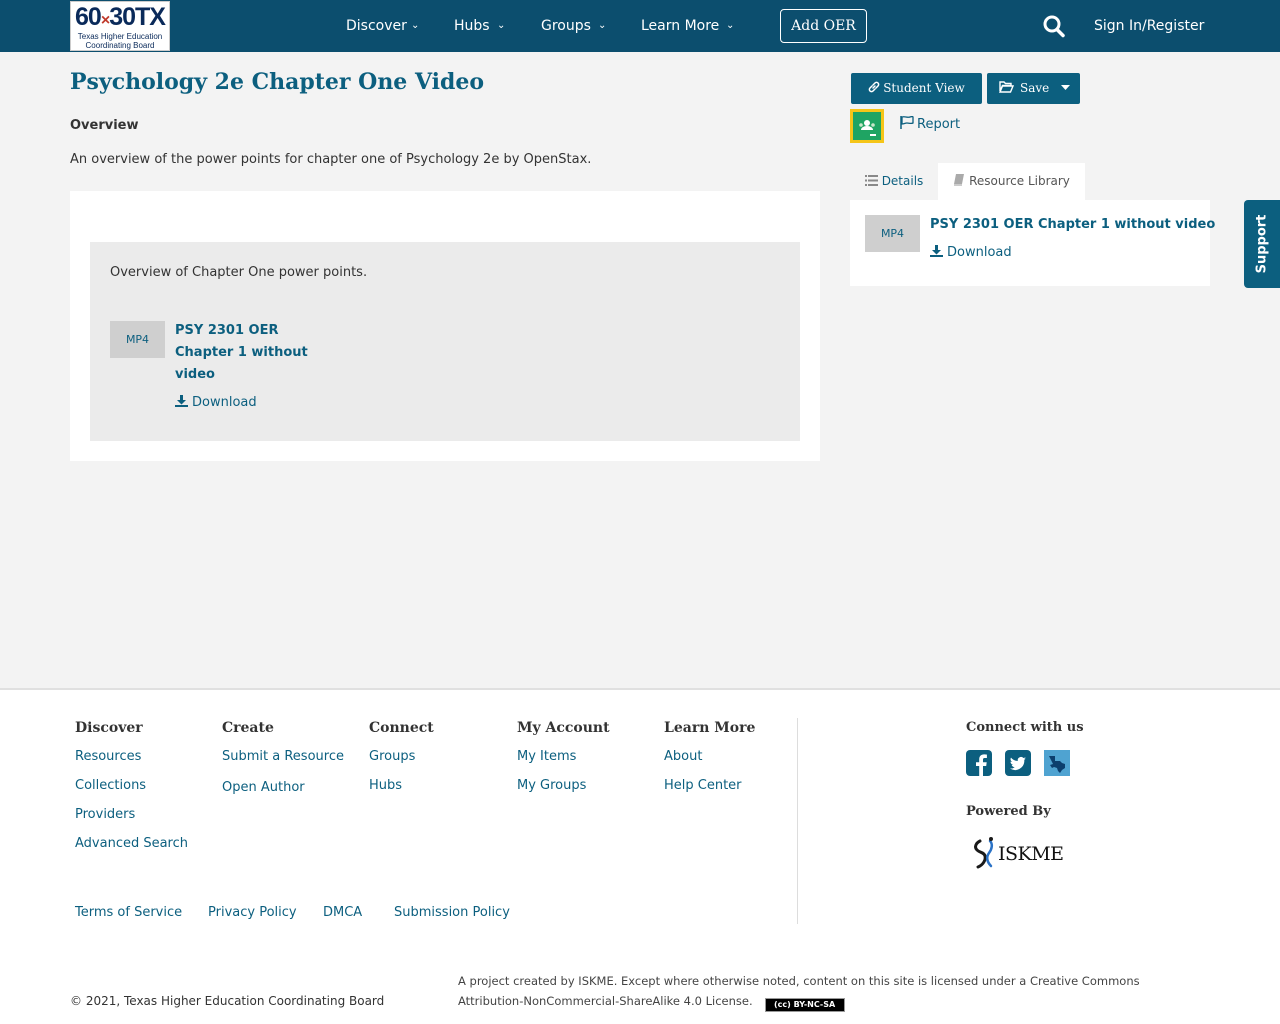  What do you see at coordinates (283, 757) in the screenshot?
I see `footer-link-submit-resource: Submit a Resource` at bounding box center [283, 757].